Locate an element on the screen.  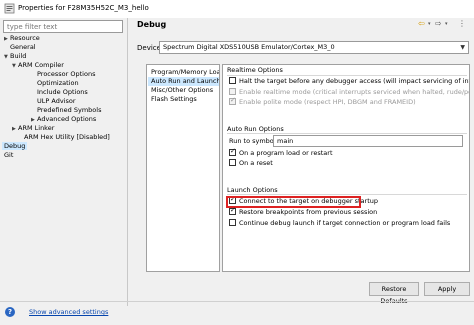
help-icon: ? is located at coordinates (10, 312).